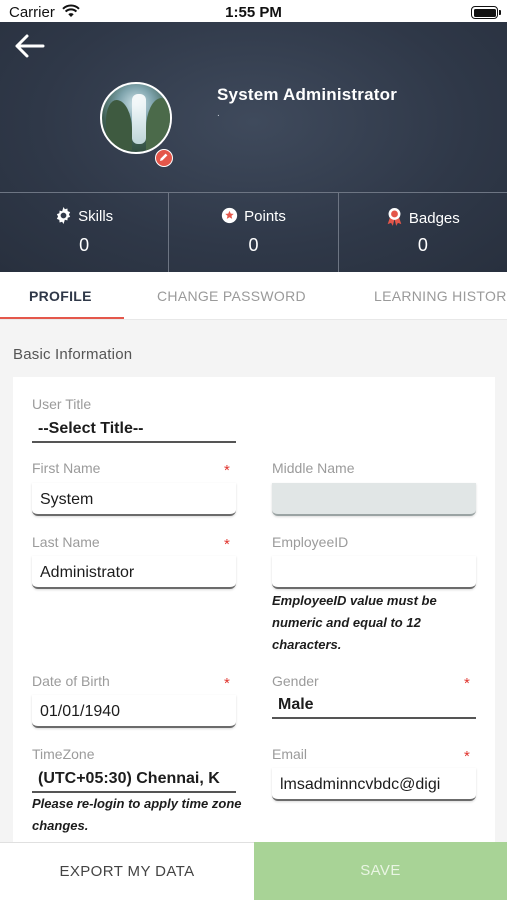 This screenshot has height=900, width=507. What do you see at coordinates (229, 215) in the screenshot?
I see `star-badge-icon` at bounding box center [229, 215].